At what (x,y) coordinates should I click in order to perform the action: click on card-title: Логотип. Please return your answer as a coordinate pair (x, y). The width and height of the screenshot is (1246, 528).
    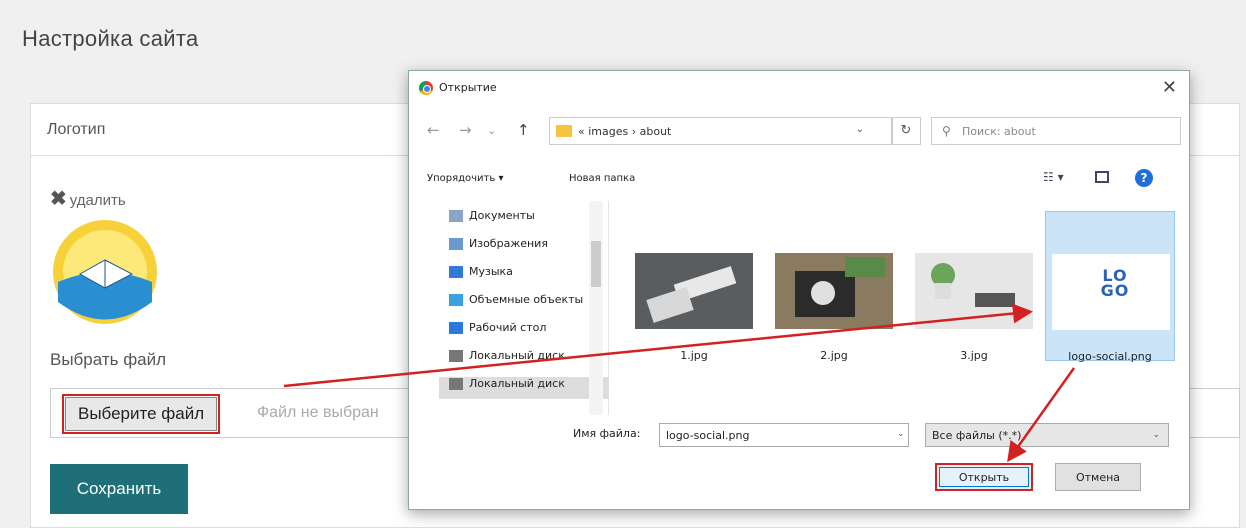
    Looking at the image, I should click on (76, 129).